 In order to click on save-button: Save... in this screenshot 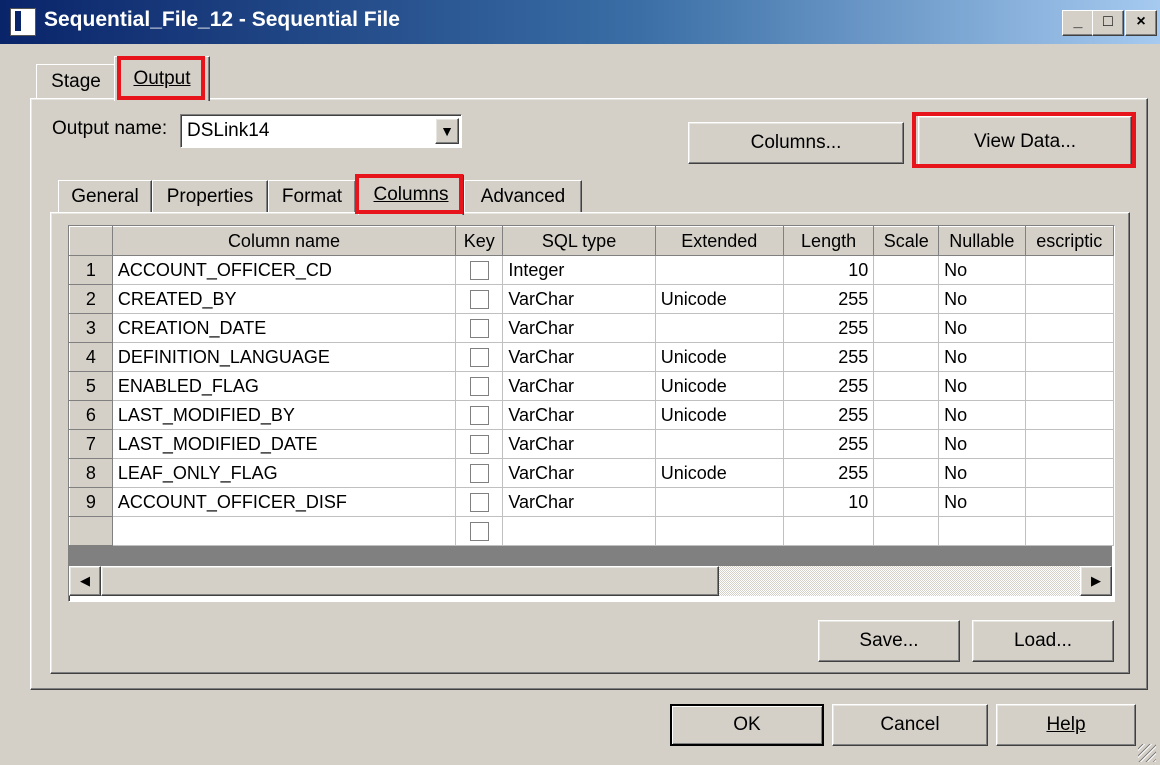, I will do `click(889, 641)`.